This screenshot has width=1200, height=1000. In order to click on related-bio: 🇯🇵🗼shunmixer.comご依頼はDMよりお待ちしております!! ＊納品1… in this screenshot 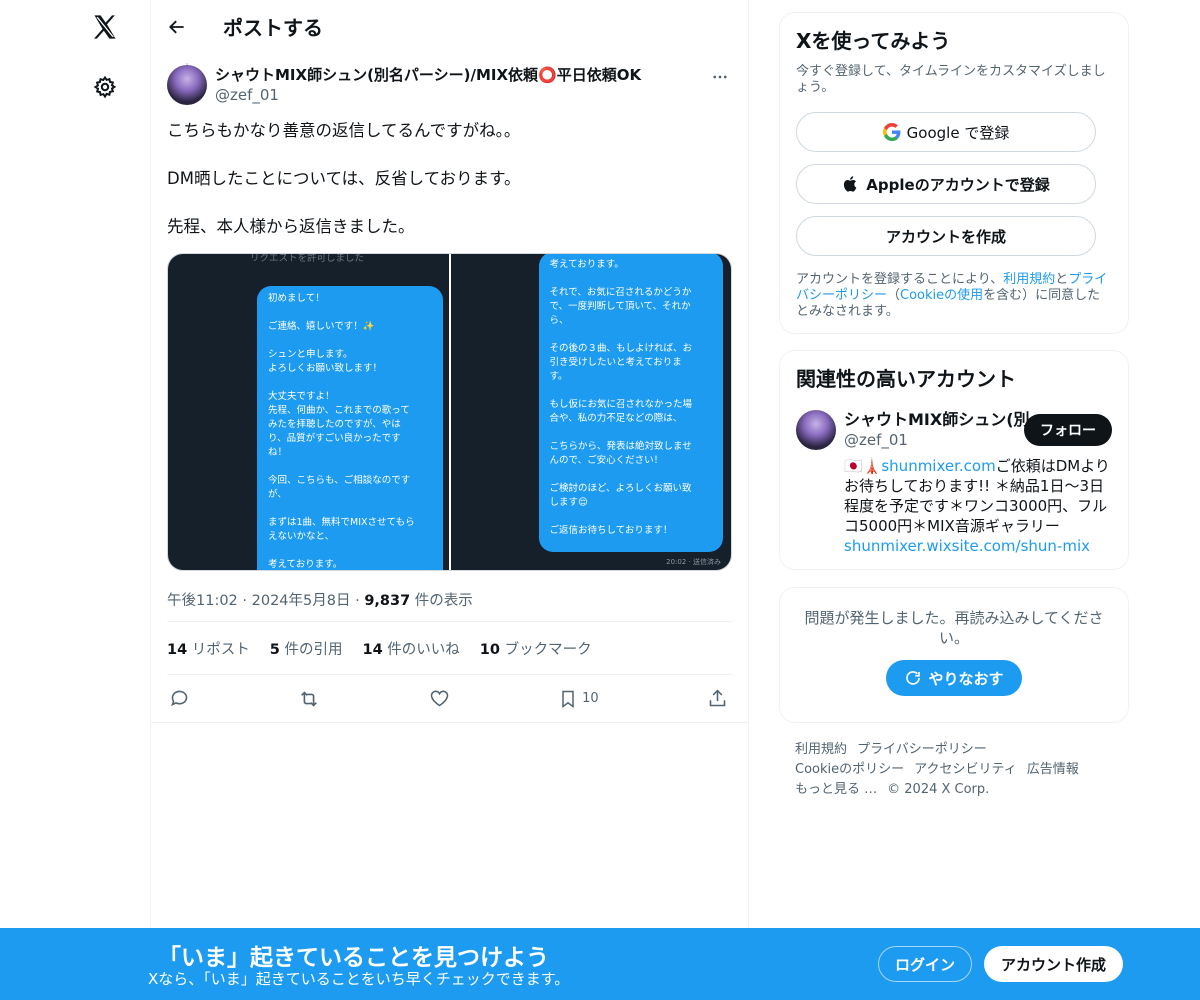, I will do `click(977, 506)`.